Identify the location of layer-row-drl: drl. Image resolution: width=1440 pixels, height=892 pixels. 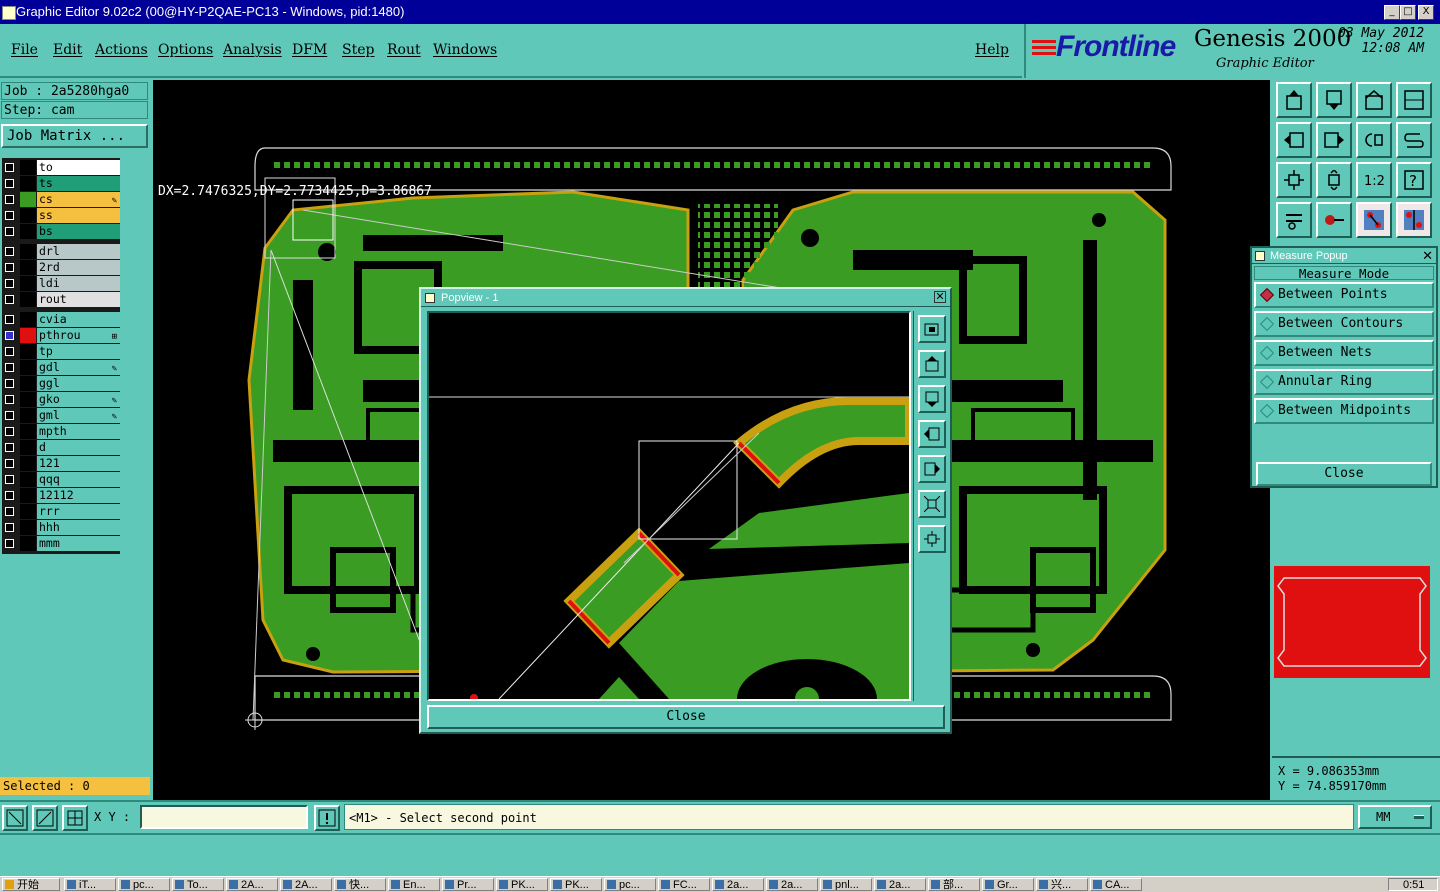
(61, 252).